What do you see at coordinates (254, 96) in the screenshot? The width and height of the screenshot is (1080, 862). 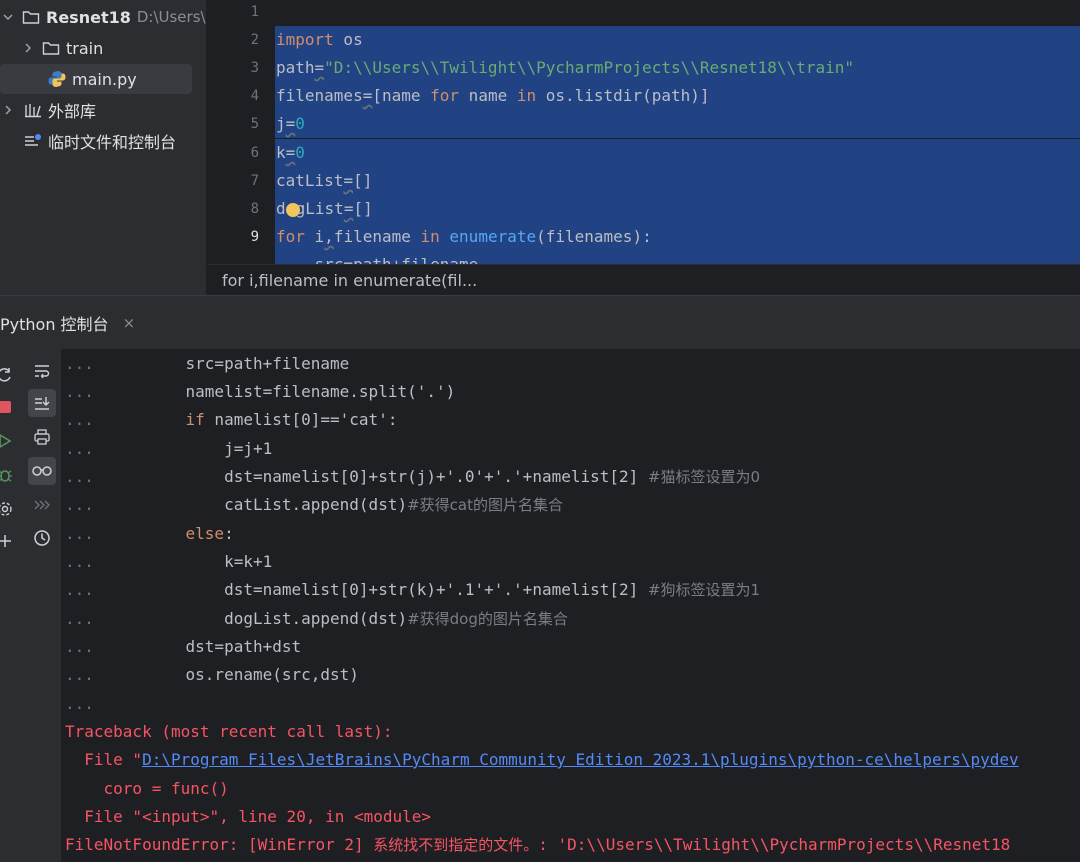 I see `line-number: 4` at bounding box center [254, 96].